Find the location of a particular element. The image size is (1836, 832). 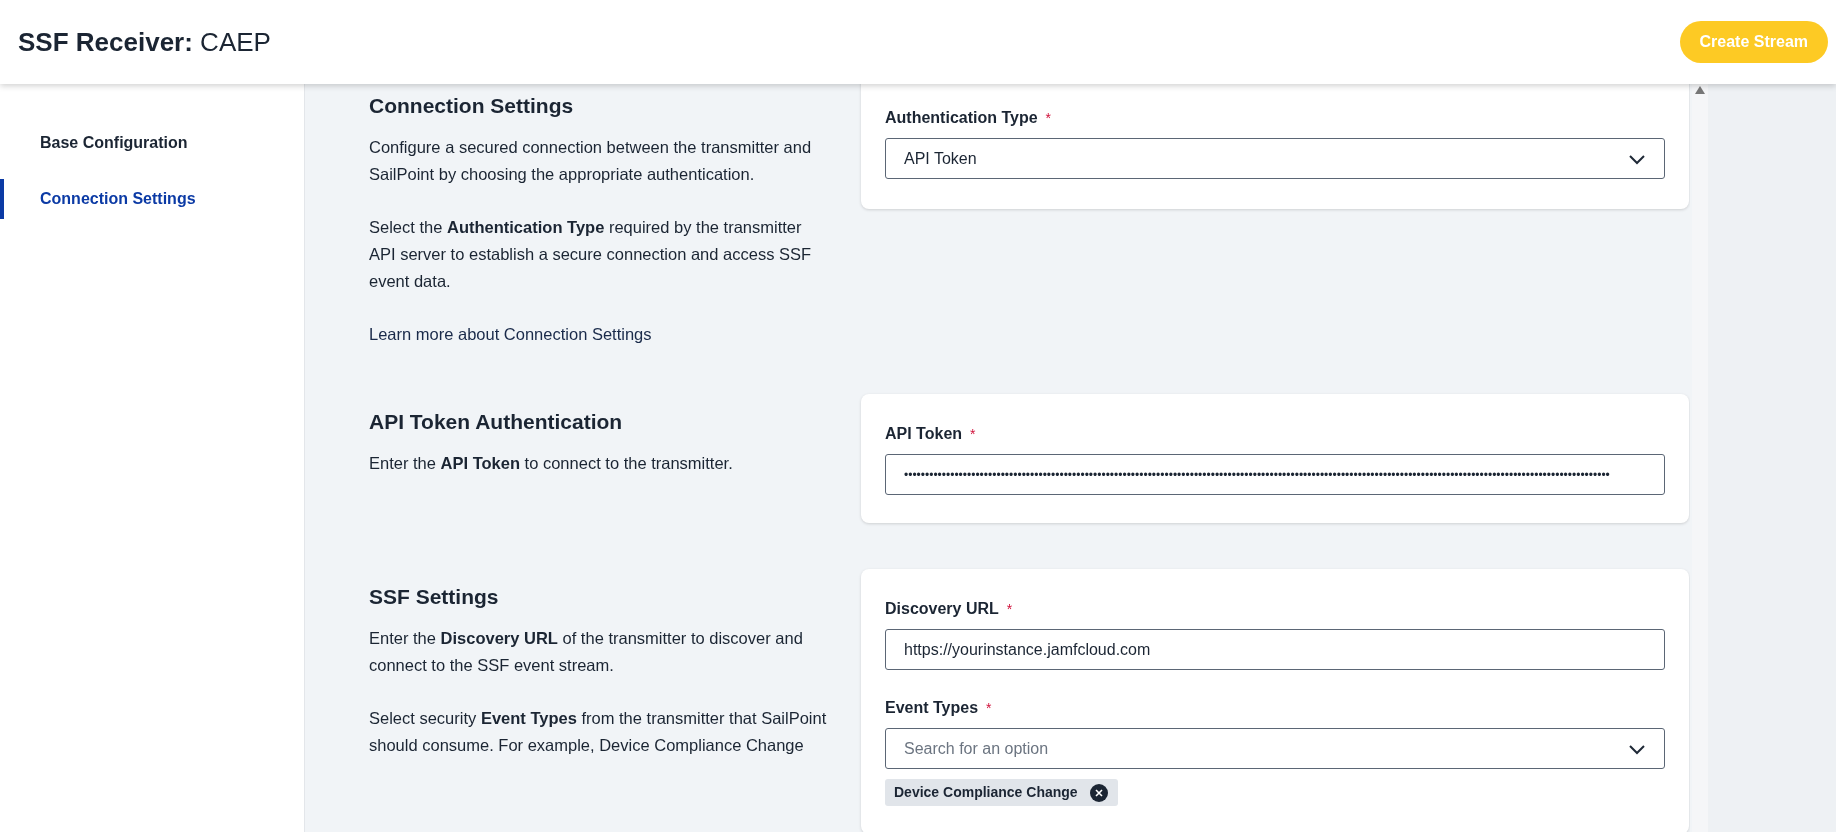

section-description: Enter the API Token to connect to the transmitter. is located at coordinates (551, 463).